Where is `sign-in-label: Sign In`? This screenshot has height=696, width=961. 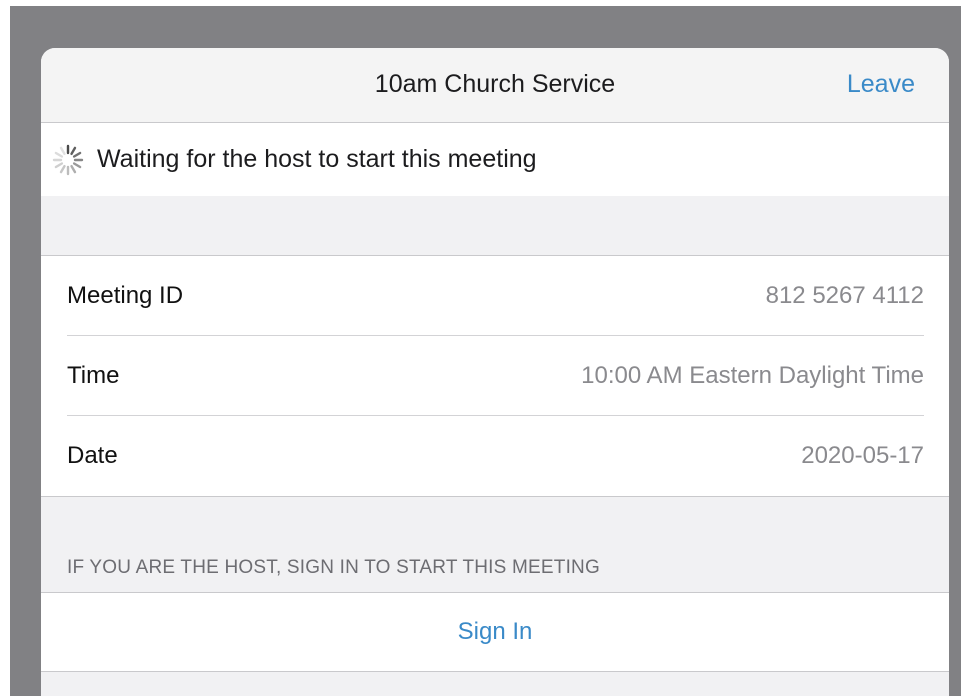 sign-in-label: Sign In is located at coordinates (495, 631).